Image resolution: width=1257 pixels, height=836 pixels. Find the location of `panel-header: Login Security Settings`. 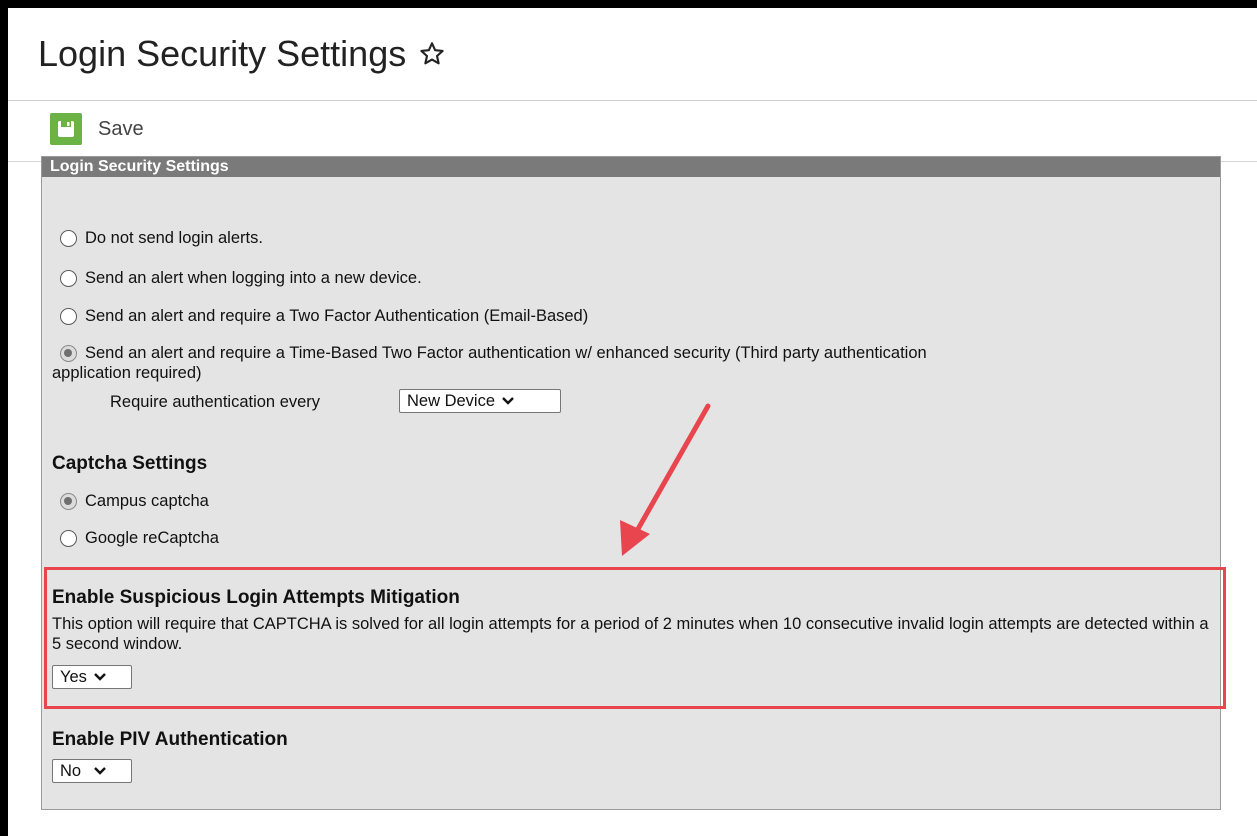

panel-header: Login Security Settings is located at coordinates (631, 167).